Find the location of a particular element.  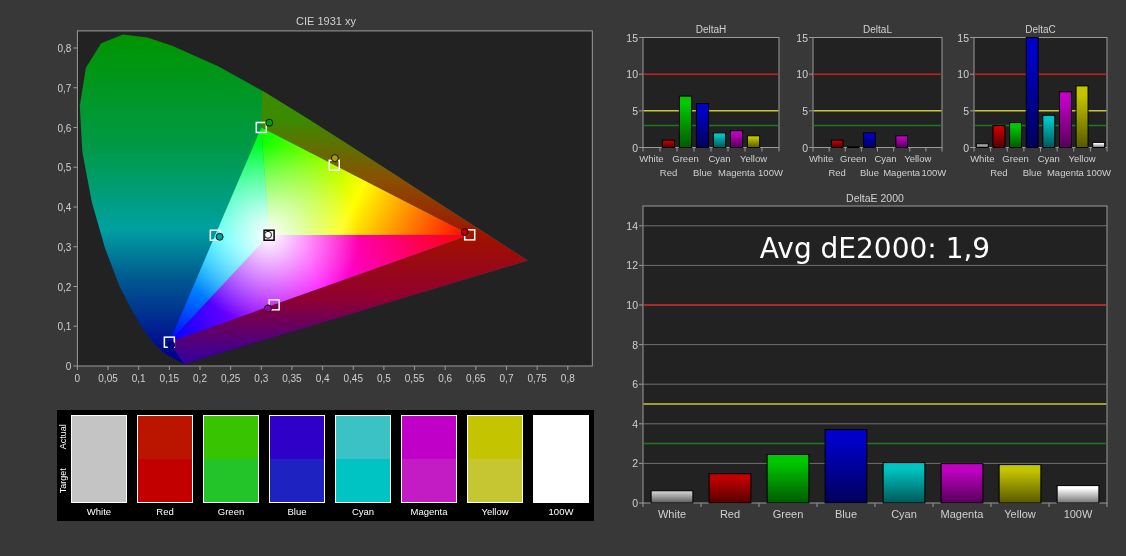

chart-title: CIE 1931 xy is located at coordinates (326, 21).